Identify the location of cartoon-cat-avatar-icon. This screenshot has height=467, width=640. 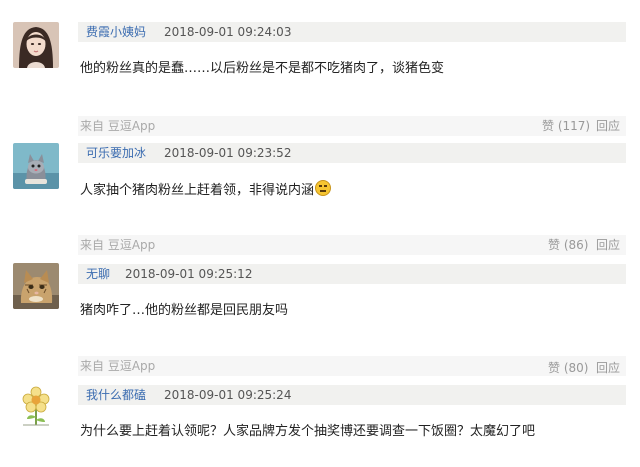
(36, 166).